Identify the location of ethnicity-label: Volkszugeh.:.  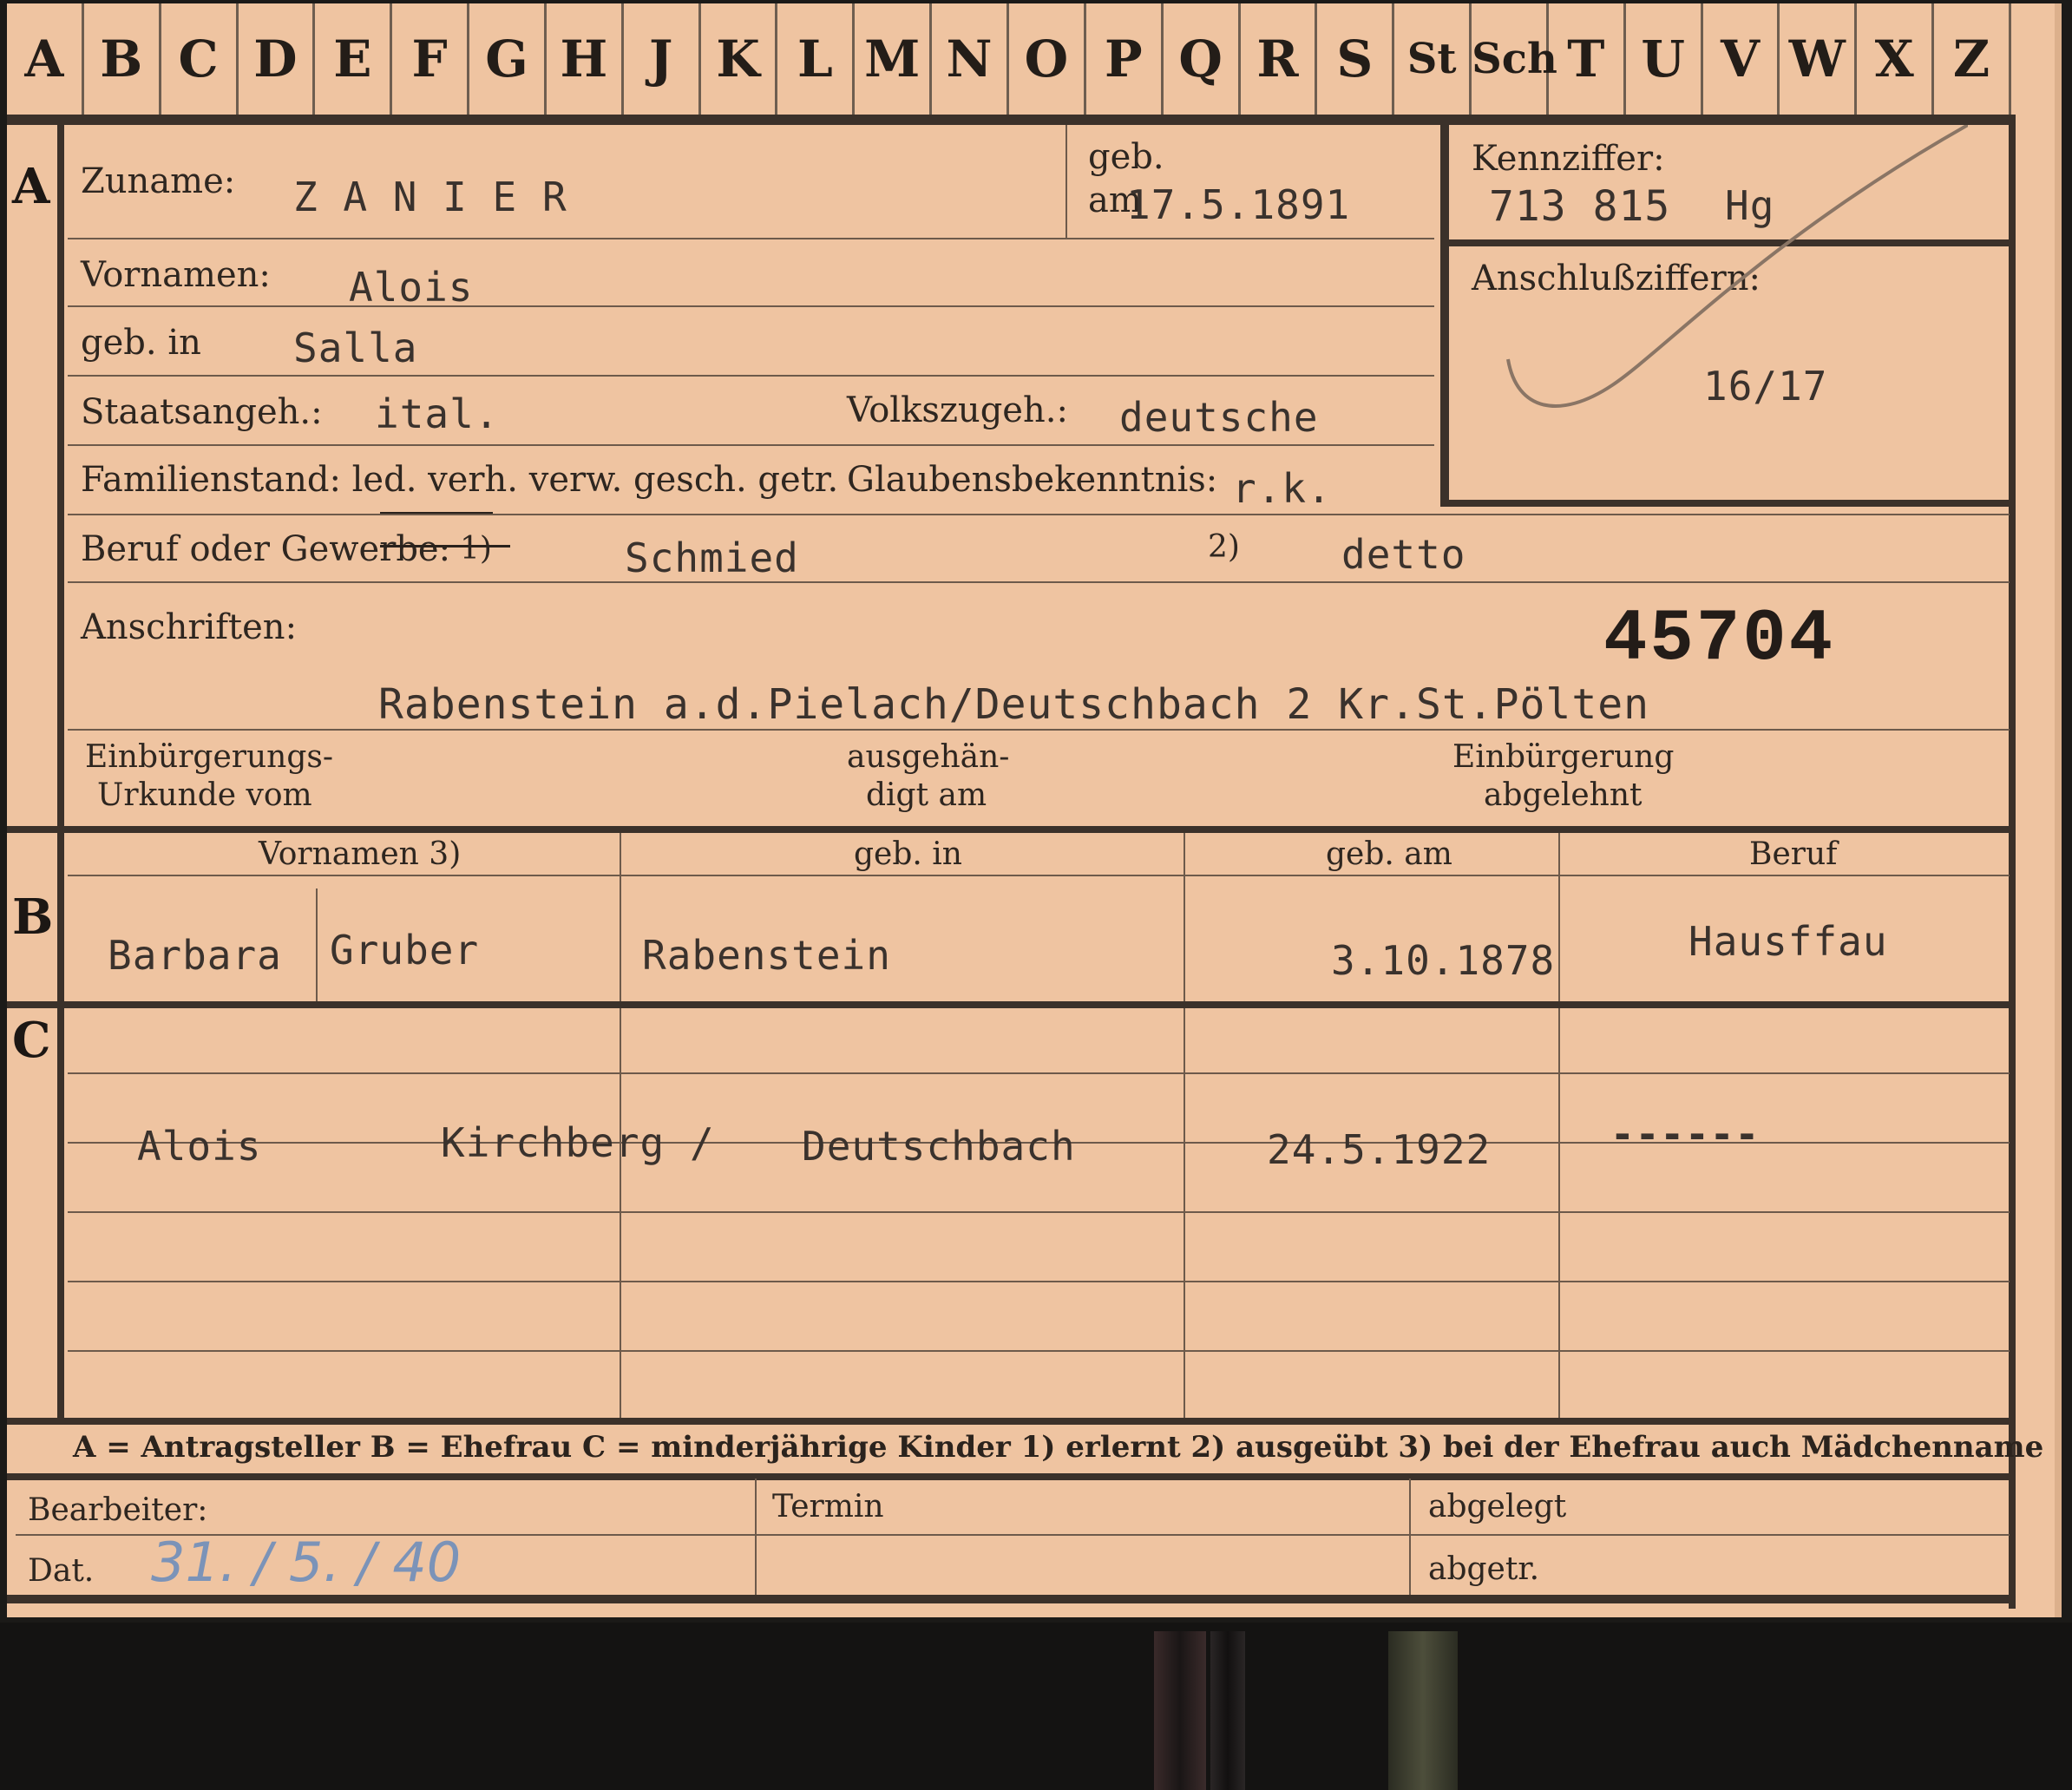
(957, 410).